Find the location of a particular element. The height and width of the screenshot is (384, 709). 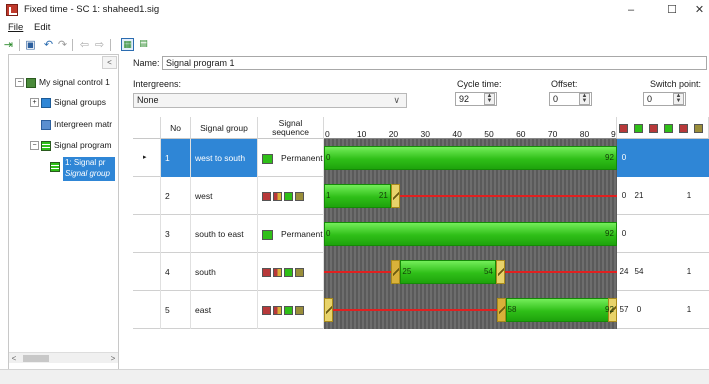

save-icon: ▣ is located at coordinates (30, 44).